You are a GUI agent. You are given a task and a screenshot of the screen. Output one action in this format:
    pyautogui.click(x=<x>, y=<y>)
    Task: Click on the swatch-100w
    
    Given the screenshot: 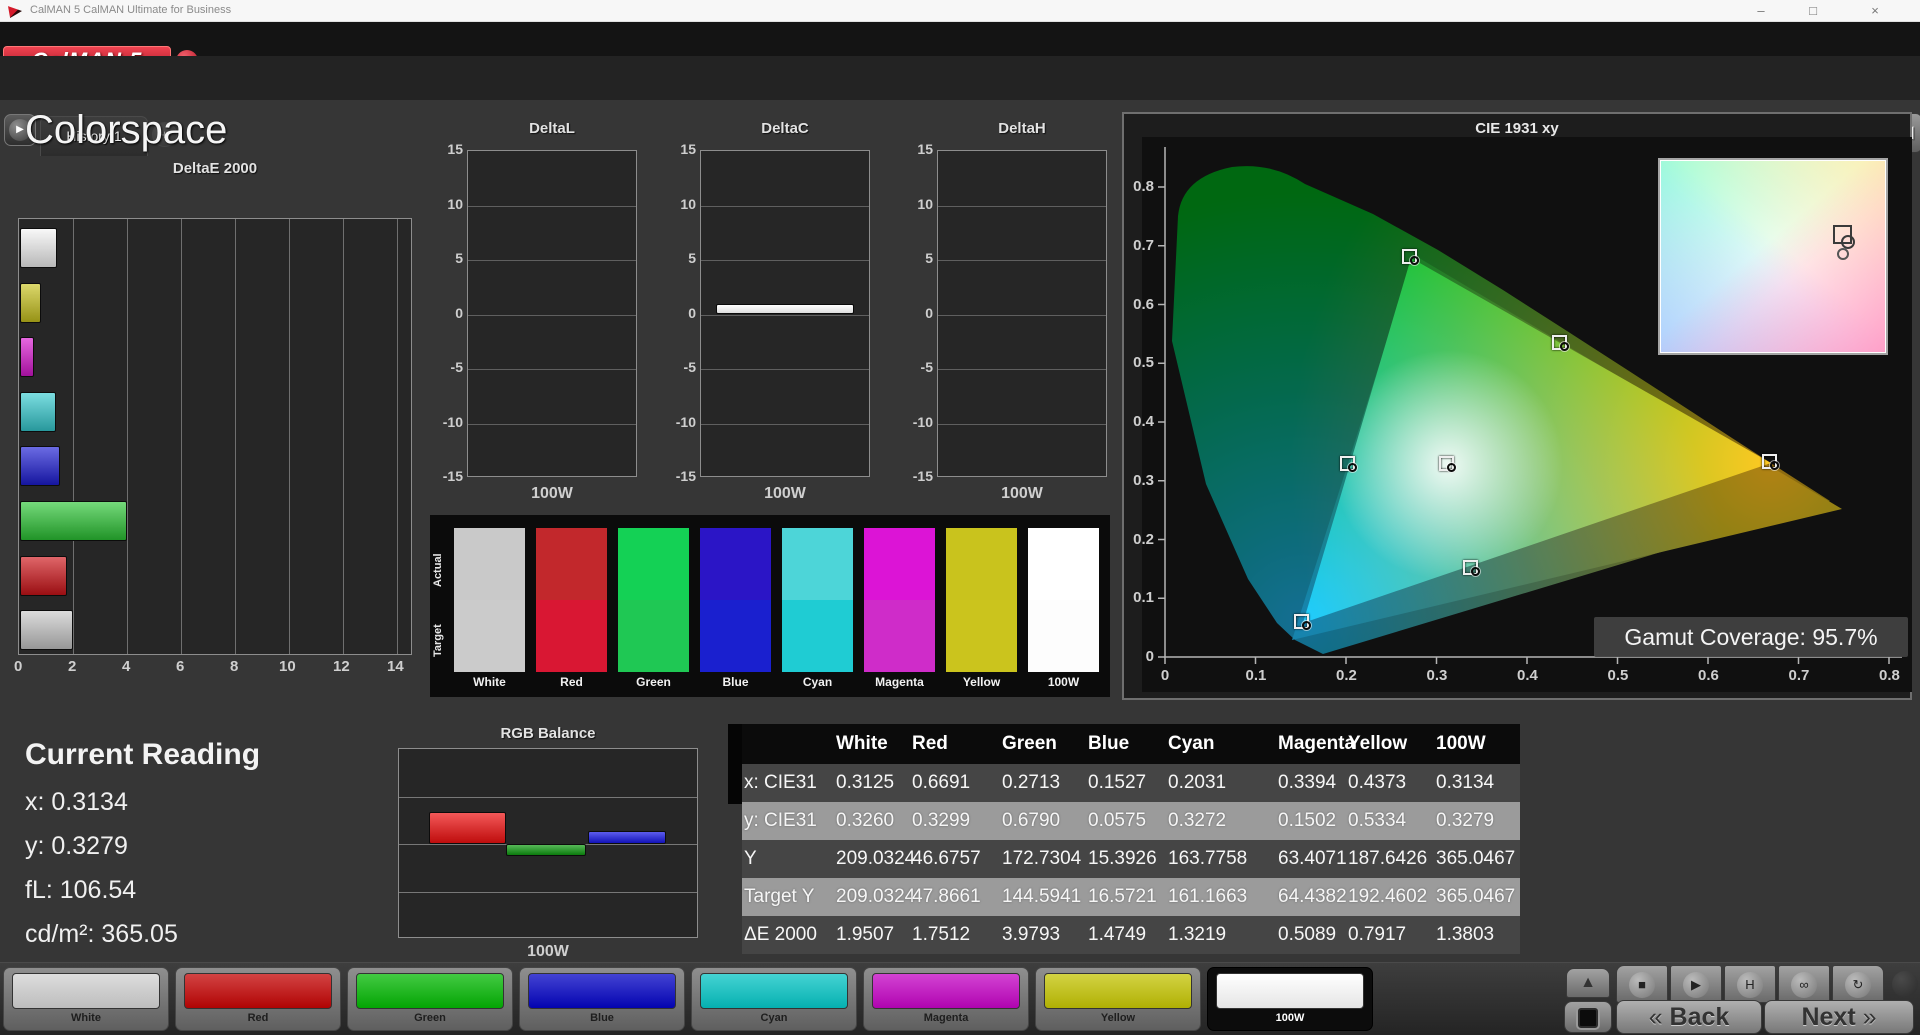 What is the action you would take?
    pyautogui.click(x=1063, y=600)
    